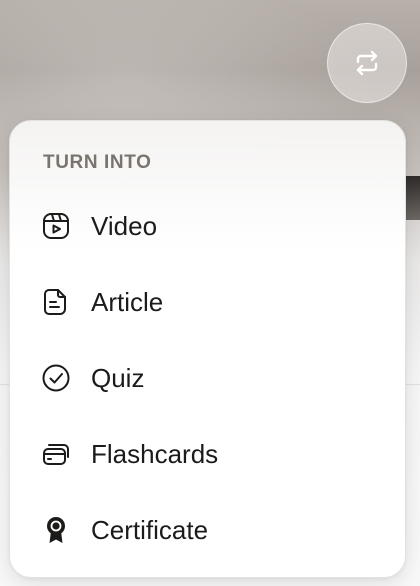 The height and width of the screenshot is (586, 420). I want to click on quiz-check-icon, so click(56, 378).